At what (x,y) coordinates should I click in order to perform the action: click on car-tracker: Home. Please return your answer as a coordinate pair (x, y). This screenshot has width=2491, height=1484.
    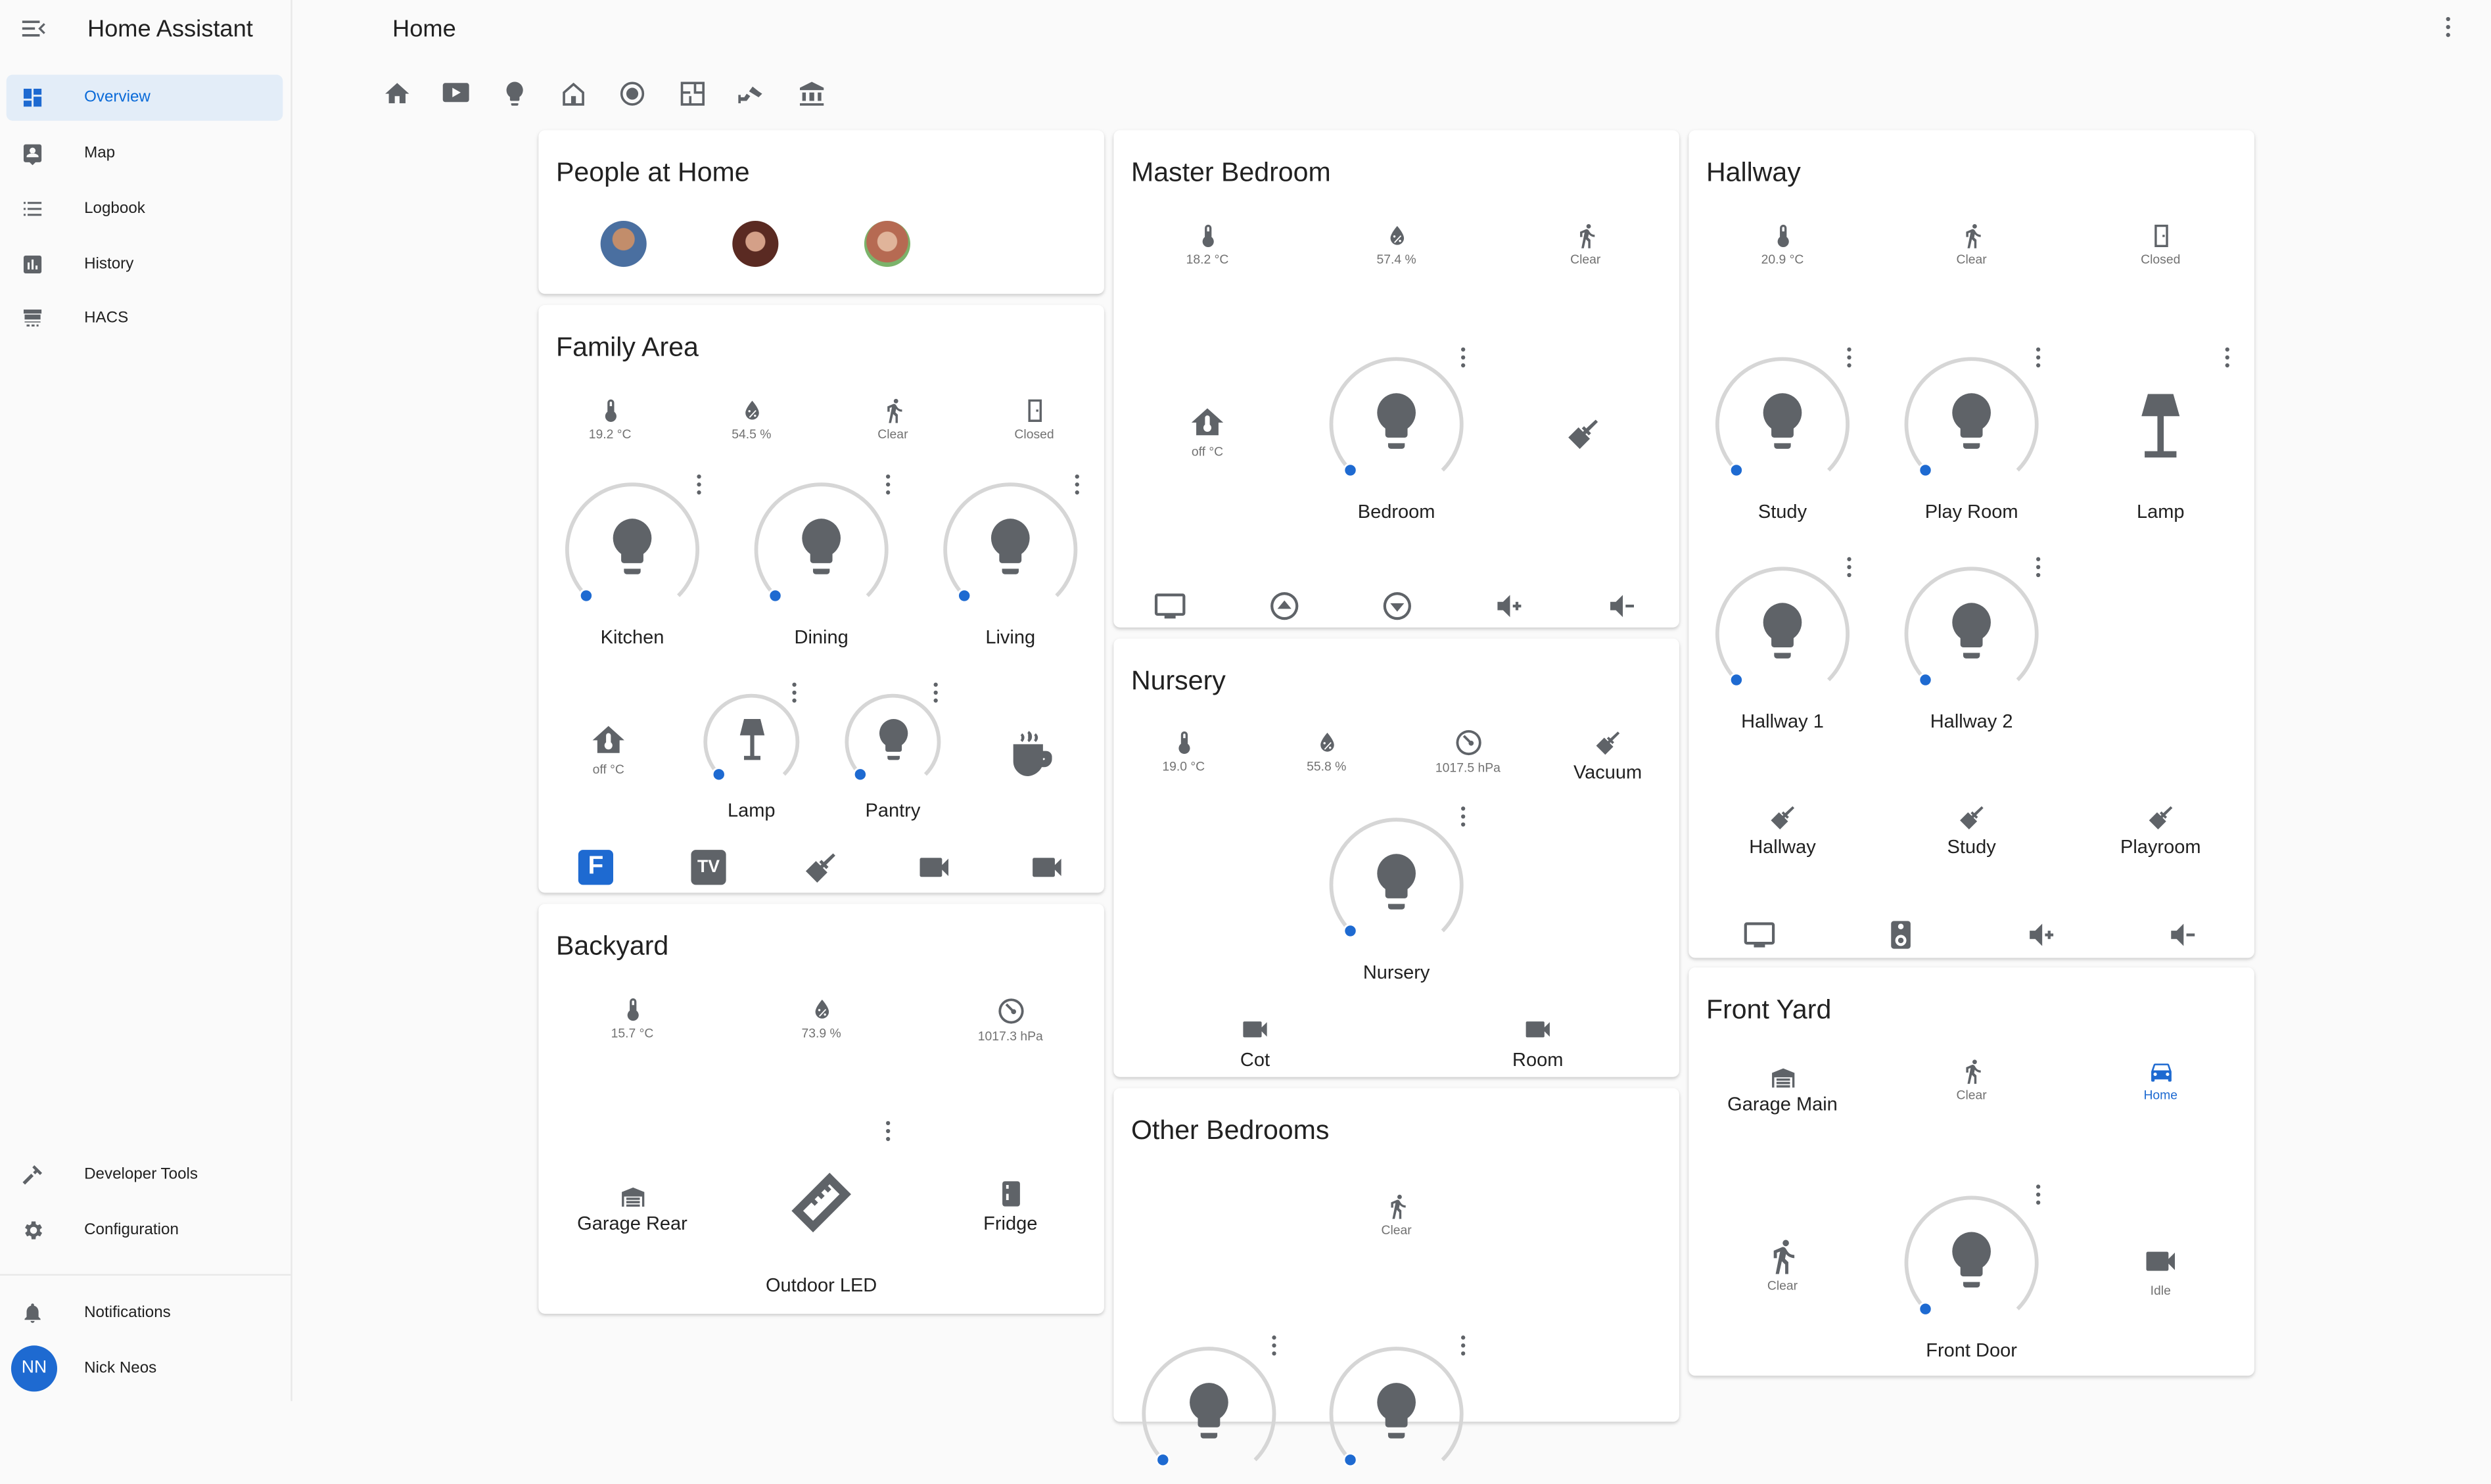
    Looking at the image, I should click on (2160, 1080).